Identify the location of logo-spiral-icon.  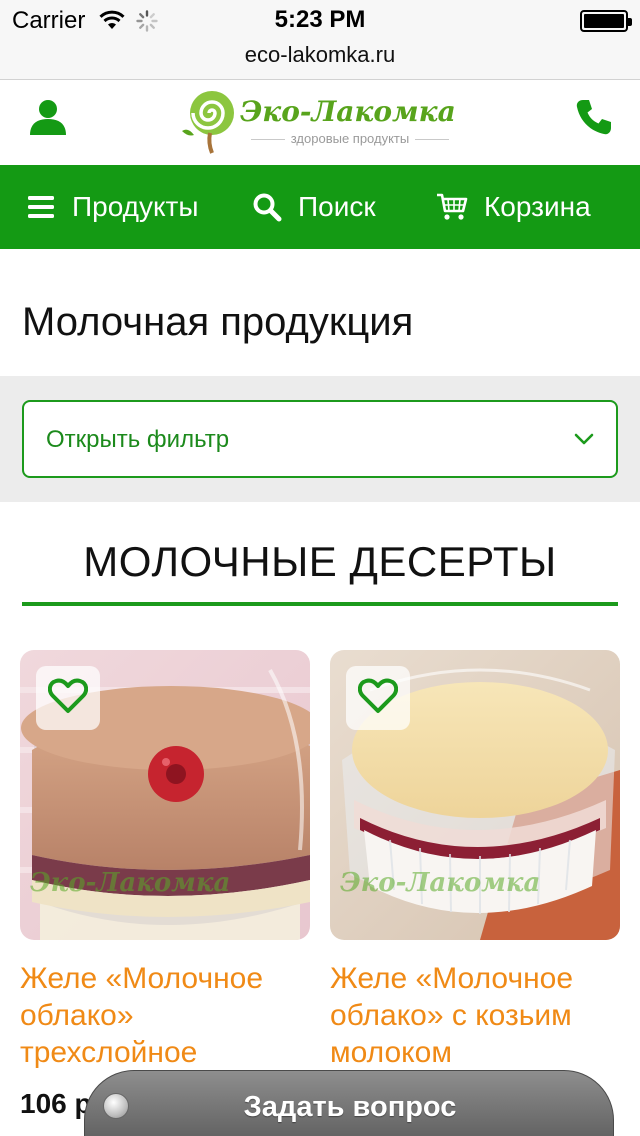
(210, 123).